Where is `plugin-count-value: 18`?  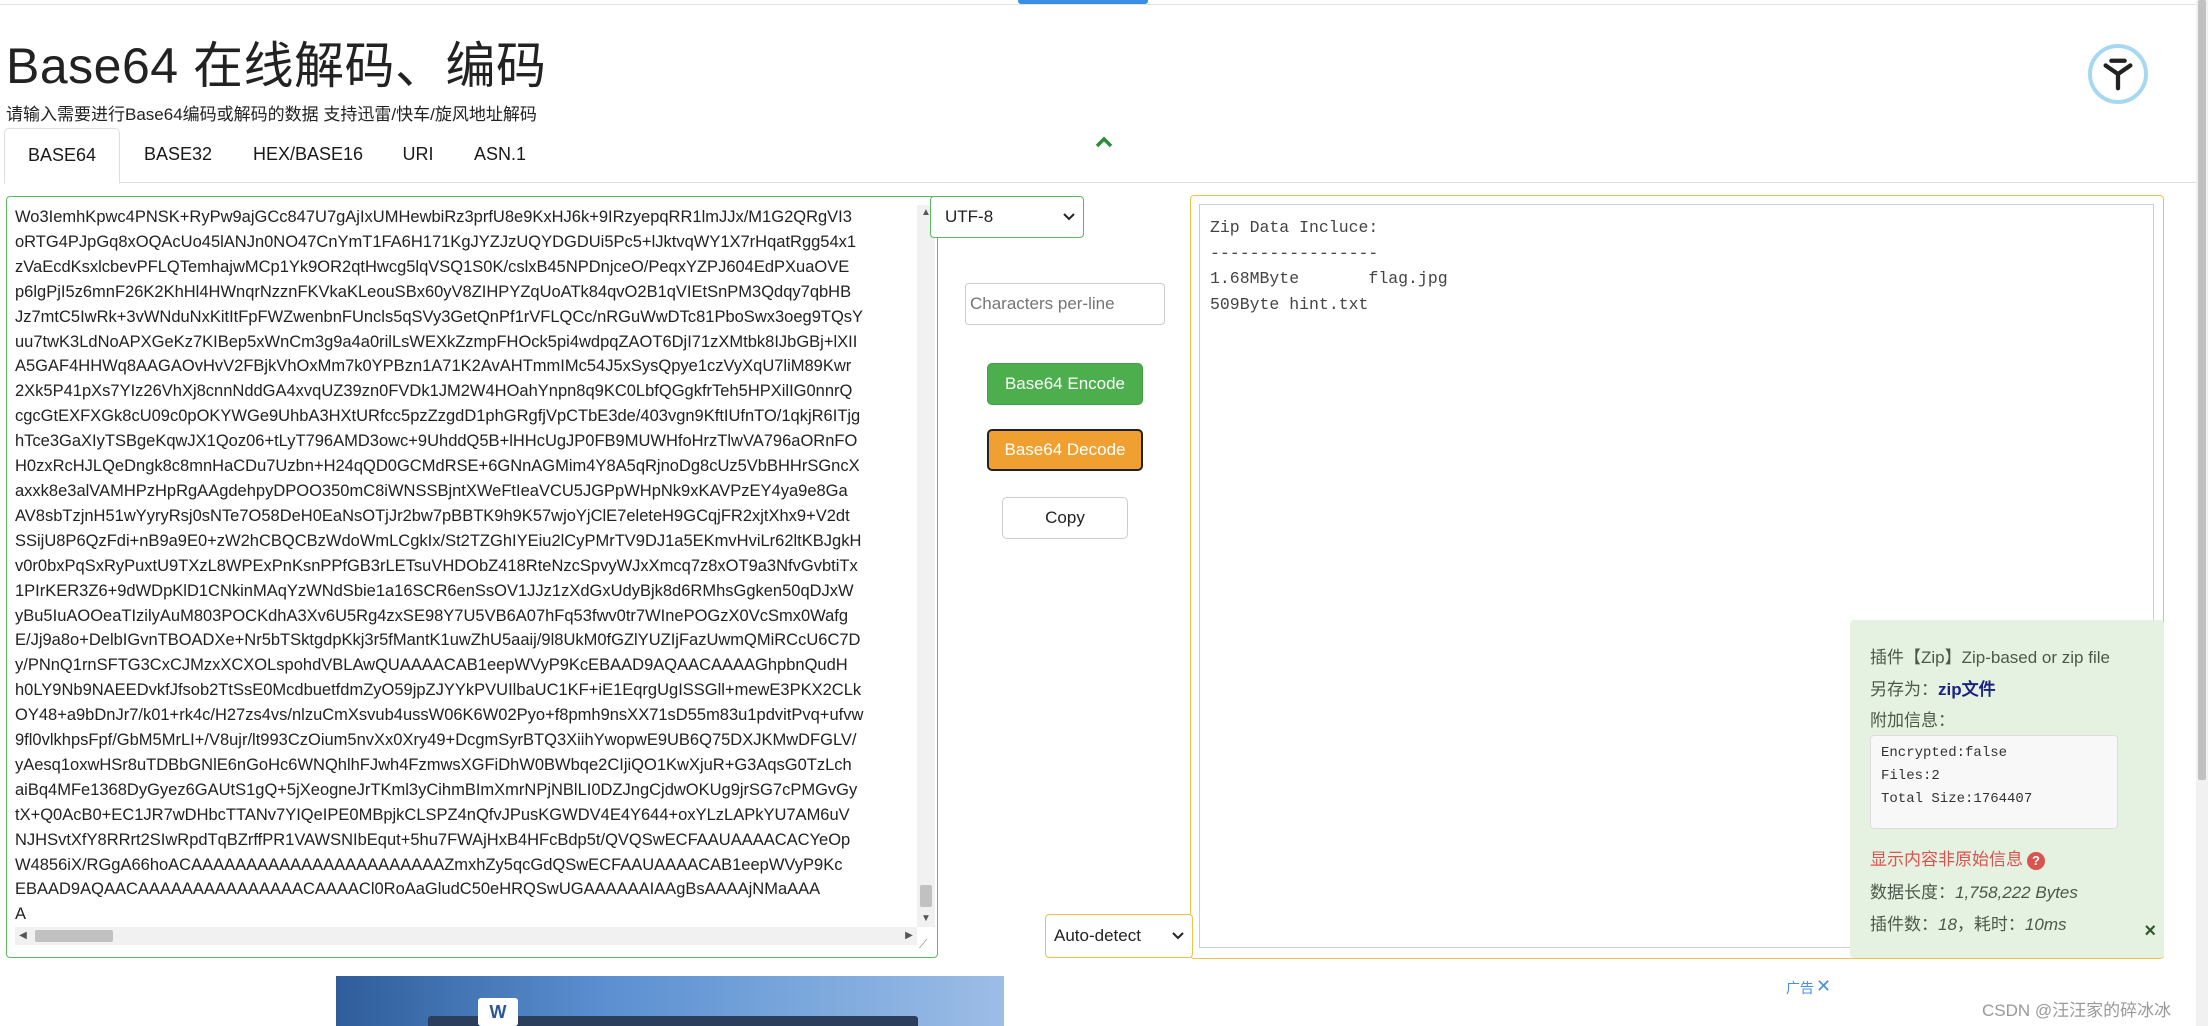 plugin-count-value: 18 is located at coordinates (1947, 924).